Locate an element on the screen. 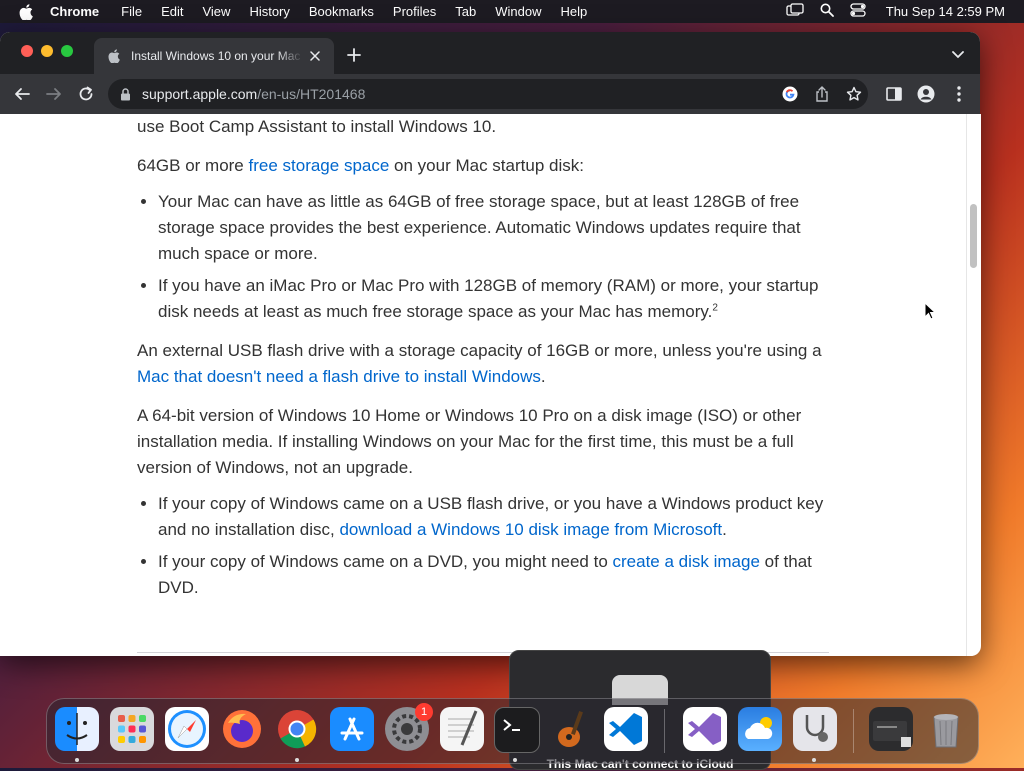 The height and width of the screenshot is (771, 1024). safari-icon is located at coordinates (187, 729).